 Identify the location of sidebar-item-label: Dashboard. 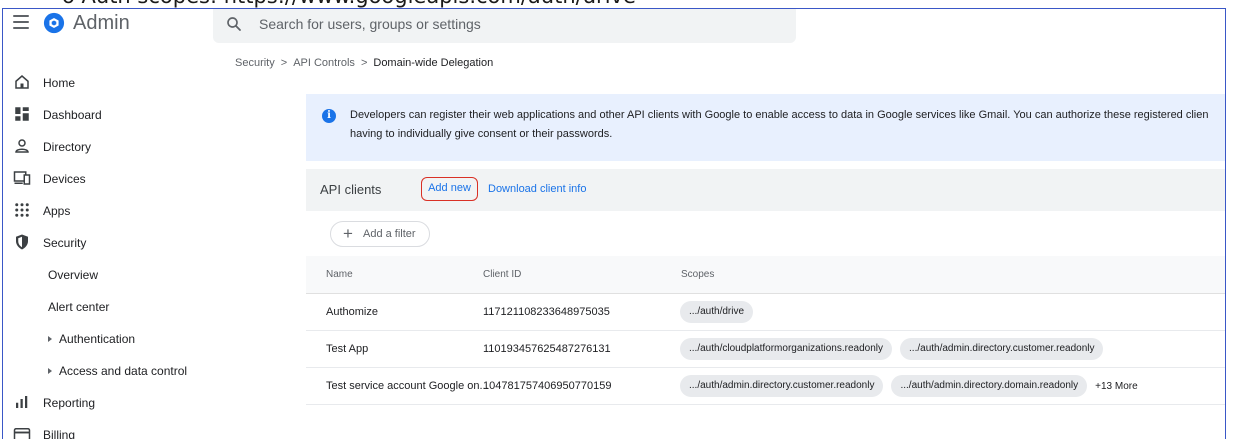
(72, 115).